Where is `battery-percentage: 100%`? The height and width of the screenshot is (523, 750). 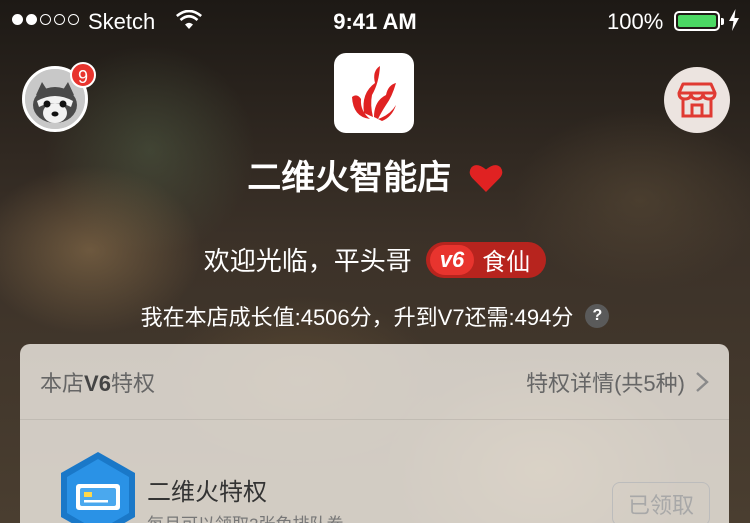 battery-percentage: 100% is located at coordinates (635, 21).